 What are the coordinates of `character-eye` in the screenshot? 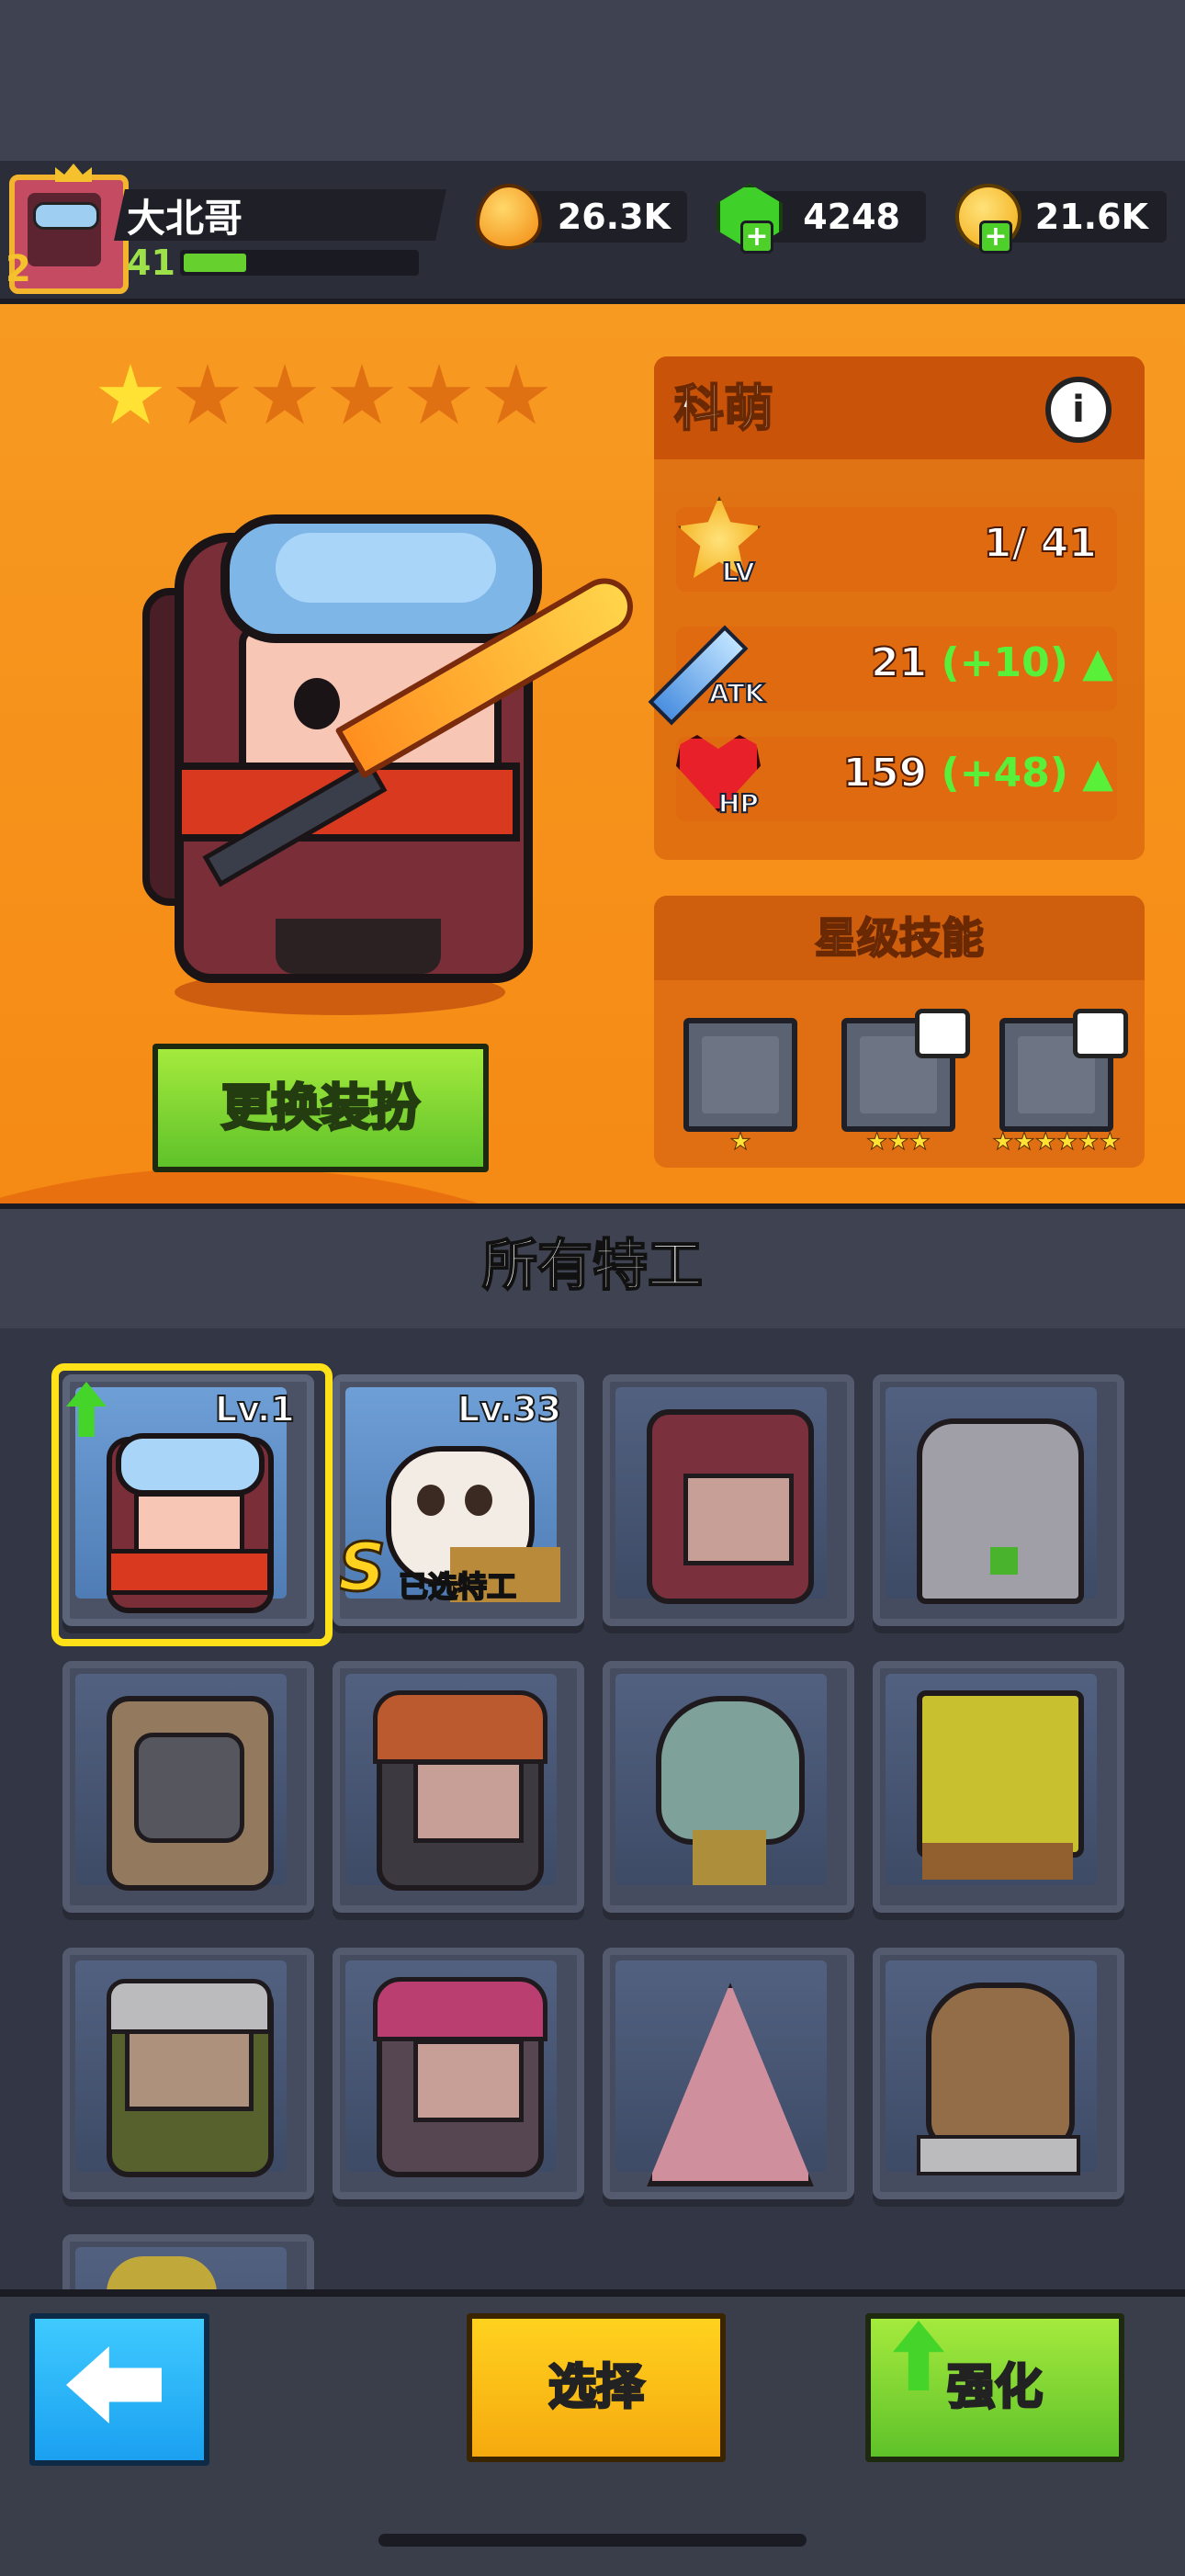 It's located at (317, 703).